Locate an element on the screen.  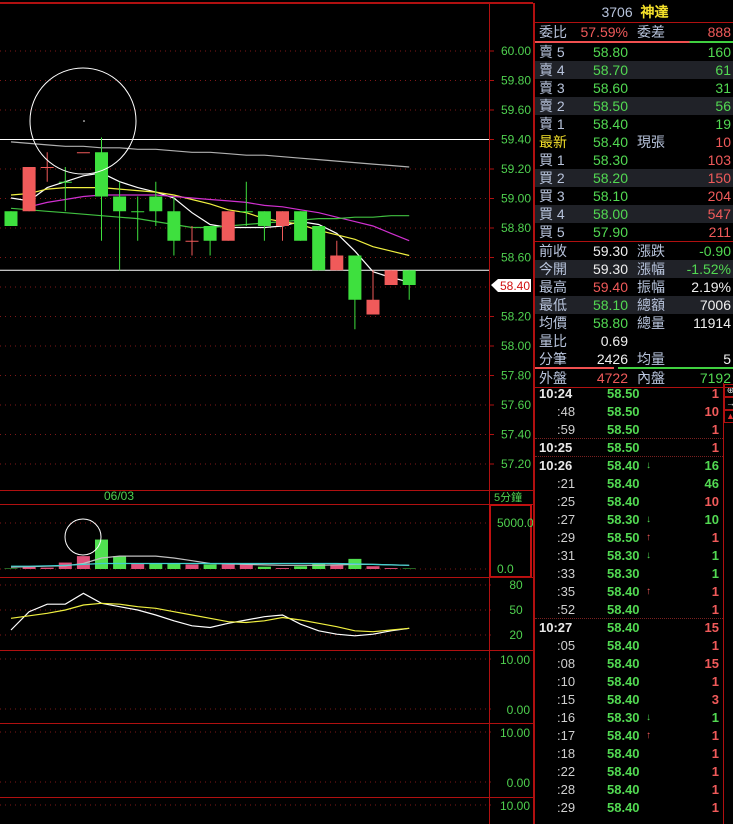
tick-time: :21 is located at coordinates (566, 483).